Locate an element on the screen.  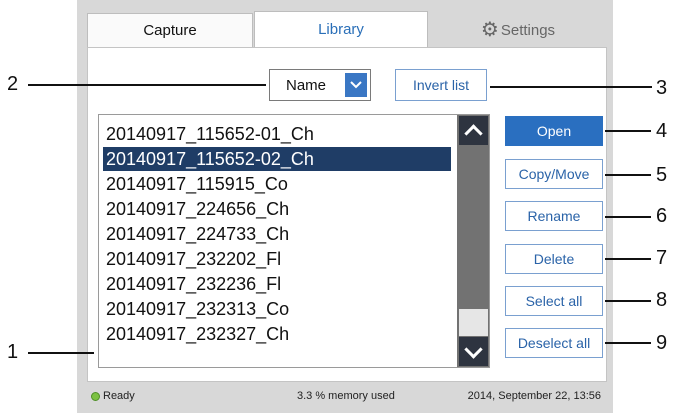
callout-5-line is located at coordinates (628, 175).